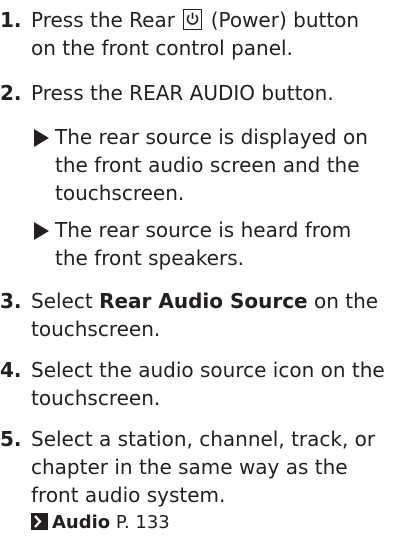 Image resolution: width=398 pixels, height=537 pixels. Describe the element at coordinates (182, 93) in the screenshot. I see `step-text: Press the REAR AUDIO button.` at that location.